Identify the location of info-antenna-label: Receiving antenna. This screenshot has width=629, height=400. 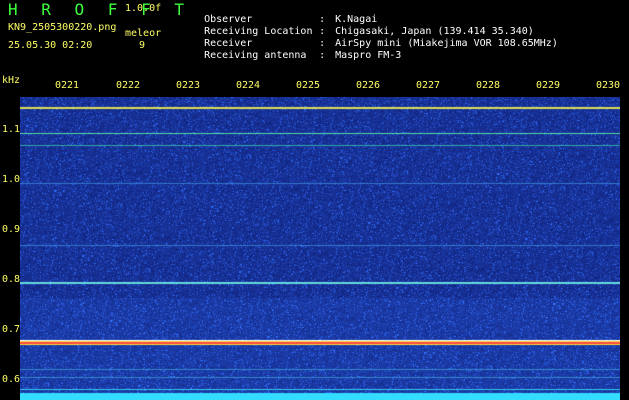
(255, 55).